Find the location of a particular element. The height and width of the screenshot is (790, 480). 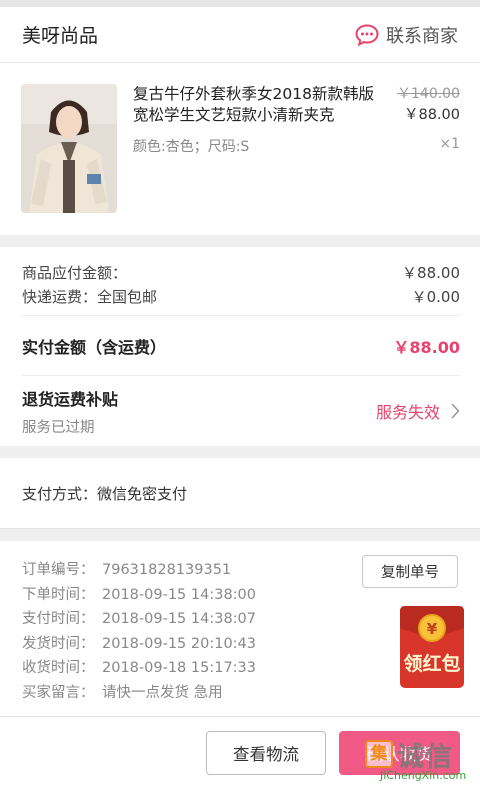

goods-amount-row: 商品应付金额： ￥88.00 is located at coordinates (241, 265).